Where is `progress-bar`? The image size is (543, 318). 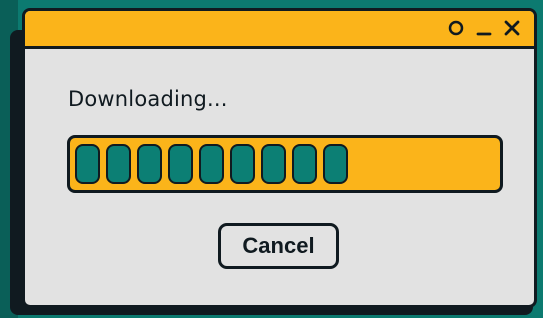 progress-bar is located at coordinates (285, 164).